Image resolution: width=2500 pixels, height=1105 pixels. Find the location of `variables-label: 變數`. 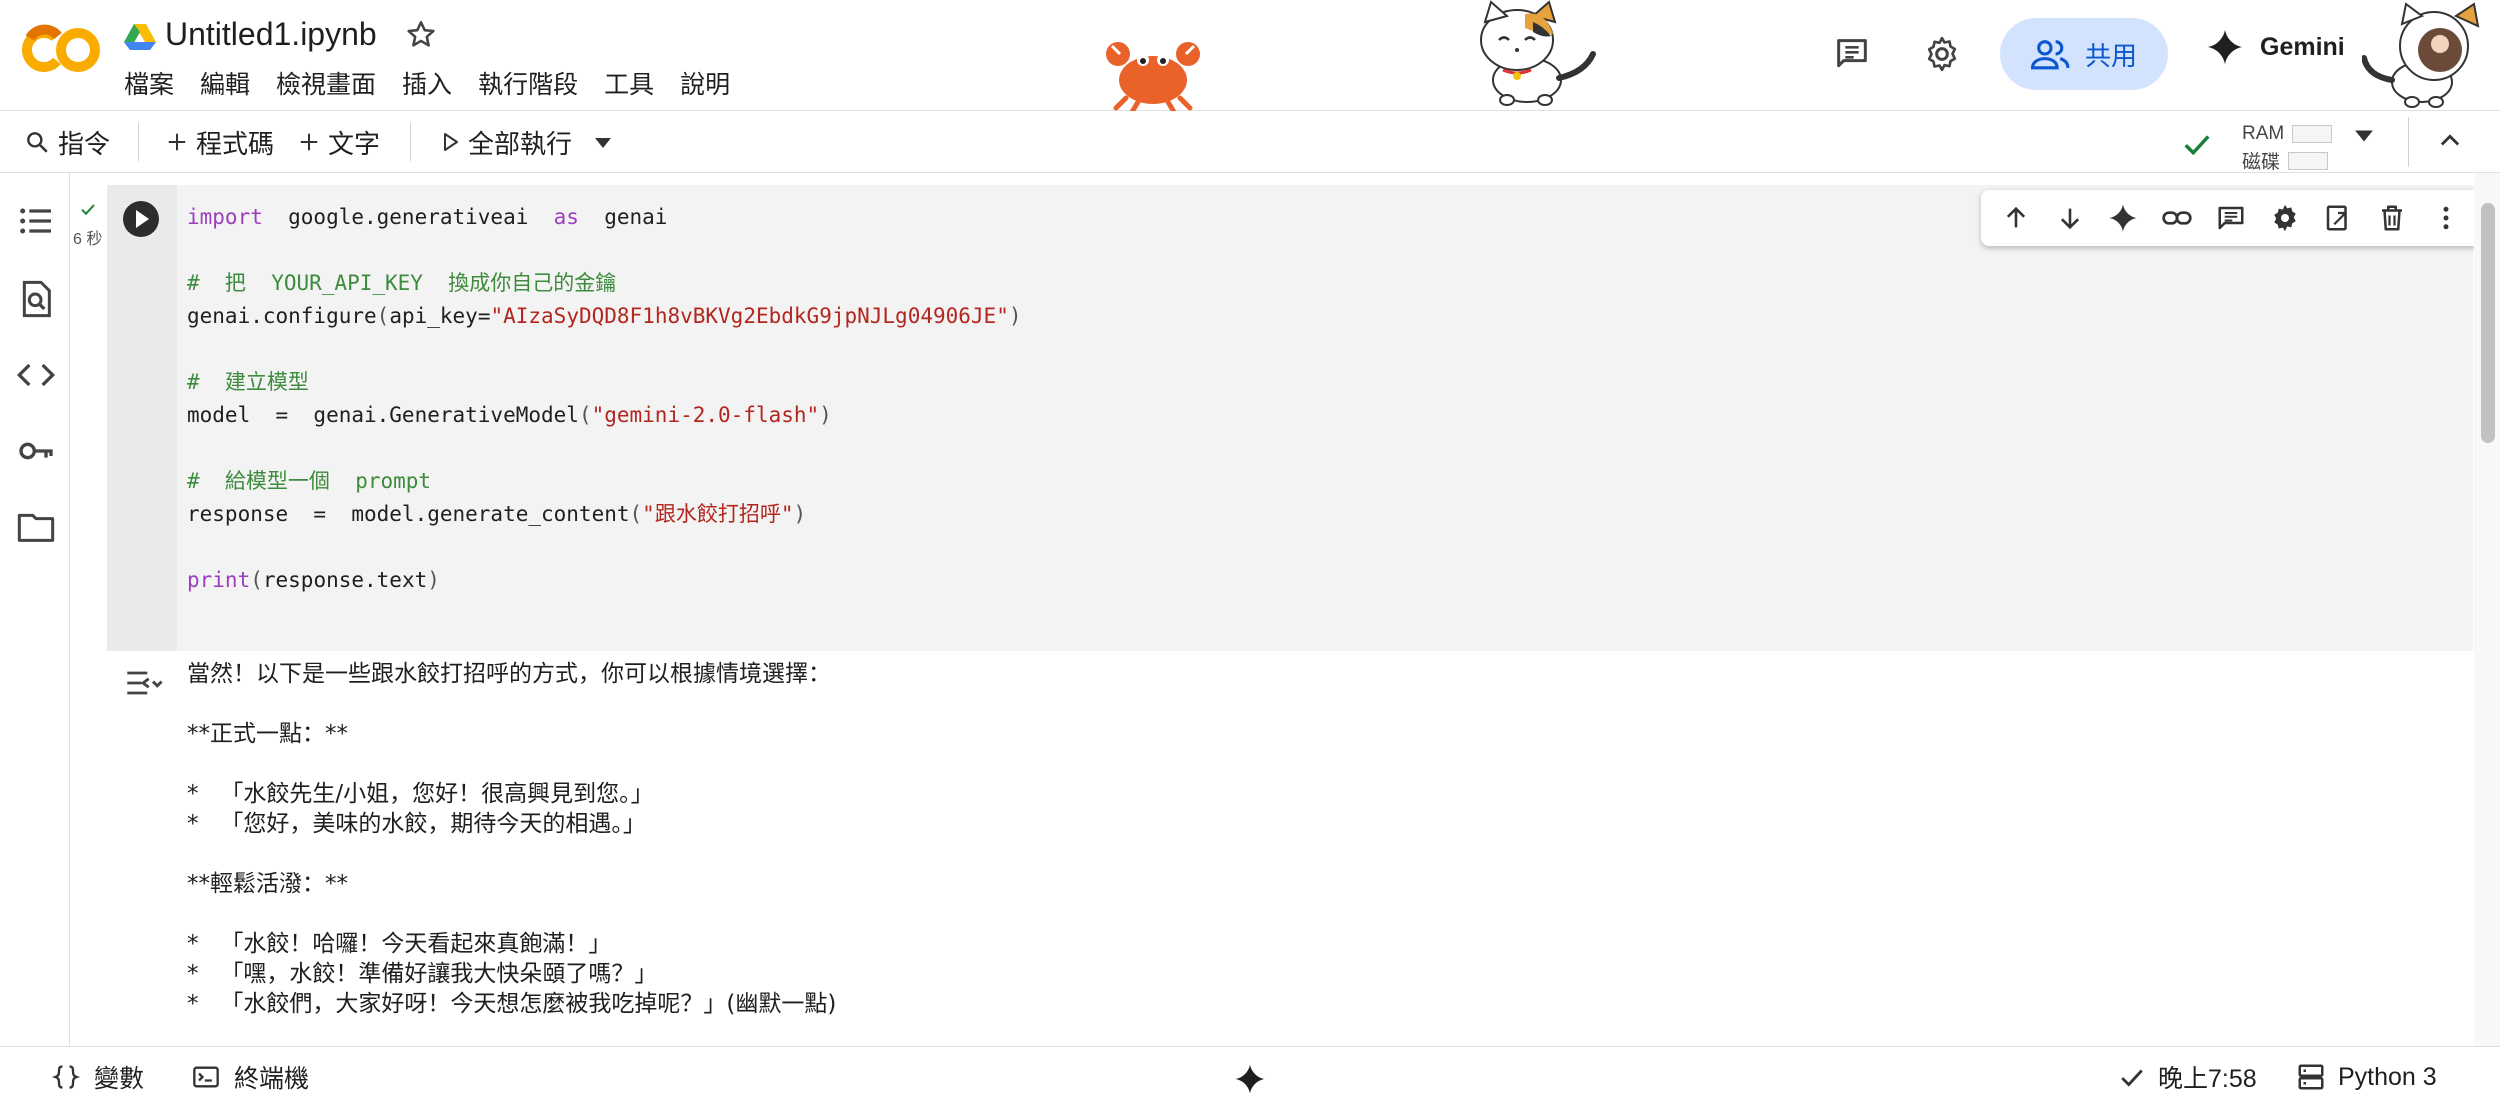

variables-label: 變數 is located at coordinates (119, 1079).